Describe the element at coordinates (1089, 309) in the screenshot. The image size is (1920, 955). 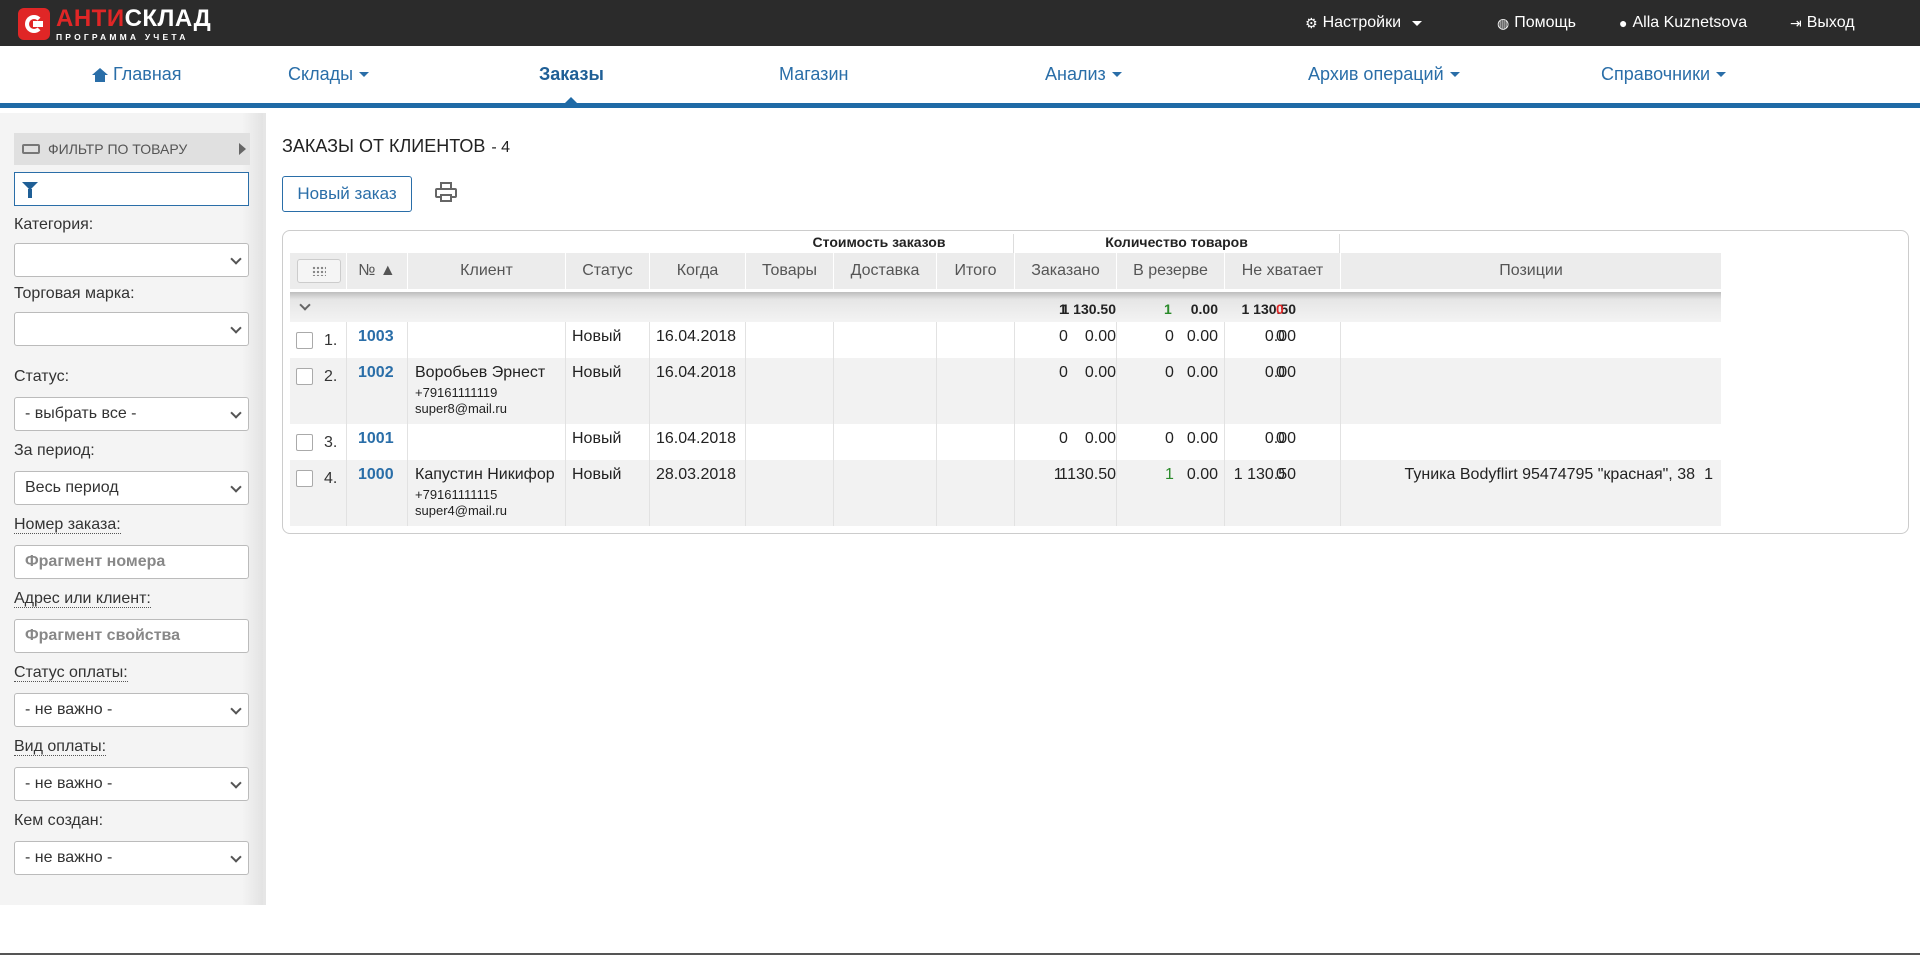
I see `summary-goods: 1 130.50` at that location.